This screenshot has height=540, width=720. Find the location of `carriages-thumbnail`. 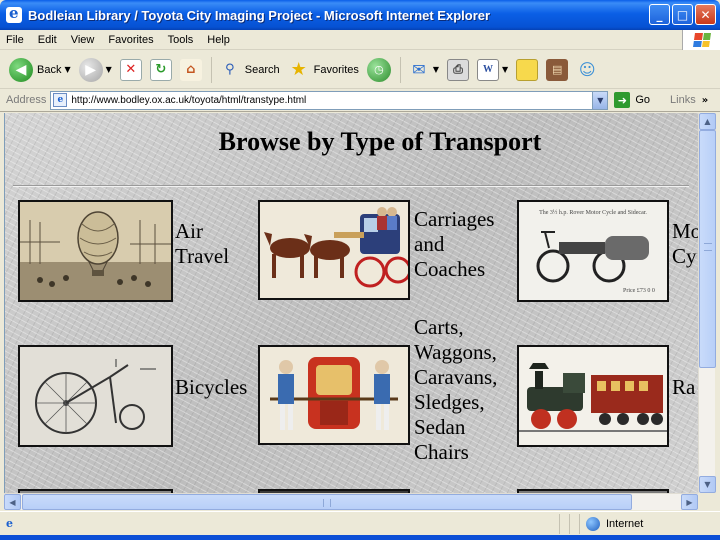

carriages-thumbnail is located at coordinates (334, 250).